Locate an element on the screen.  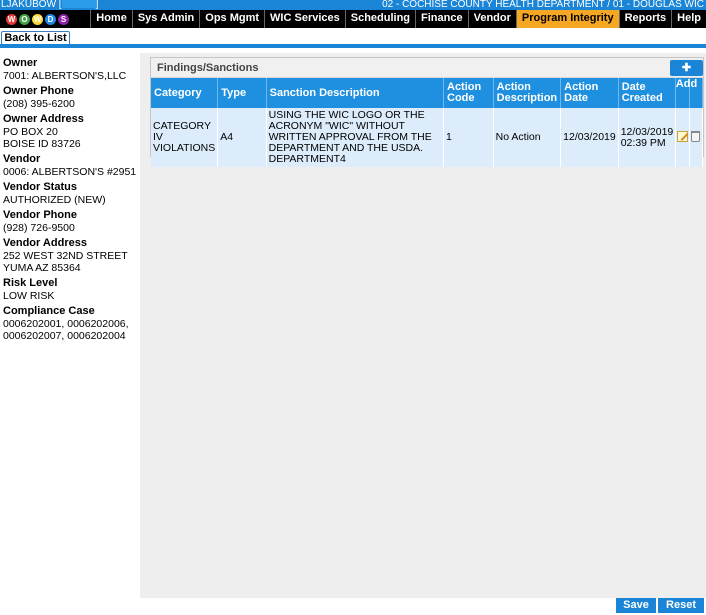
user-full-name-hidden is located at coordinates (78, 4).